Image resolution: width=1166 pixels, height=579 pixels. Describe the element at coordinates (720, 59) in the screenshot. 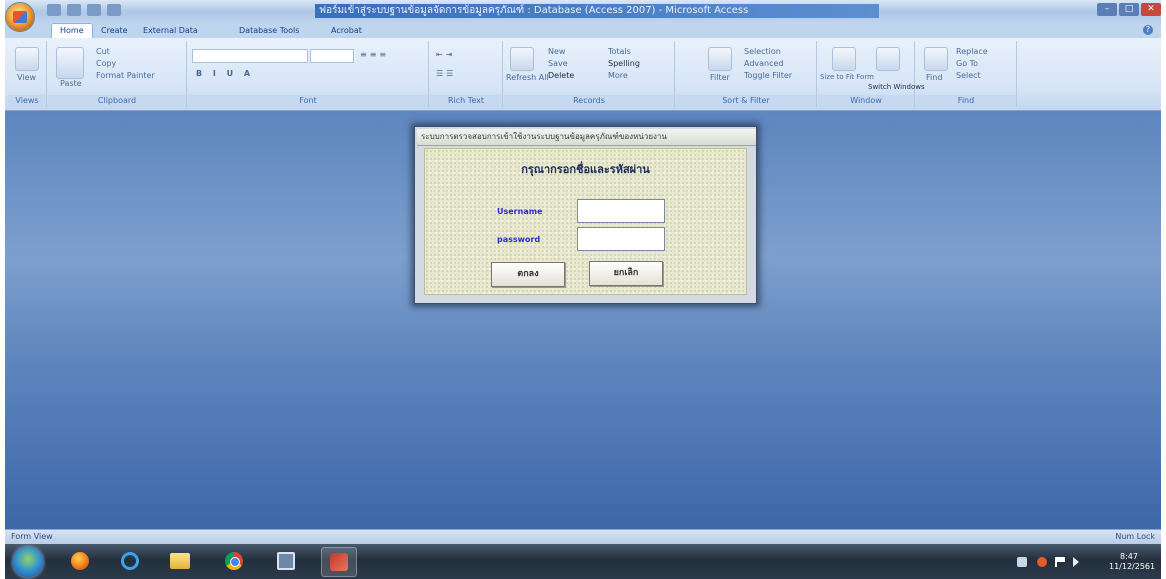

I see `filter-icon` at that location.